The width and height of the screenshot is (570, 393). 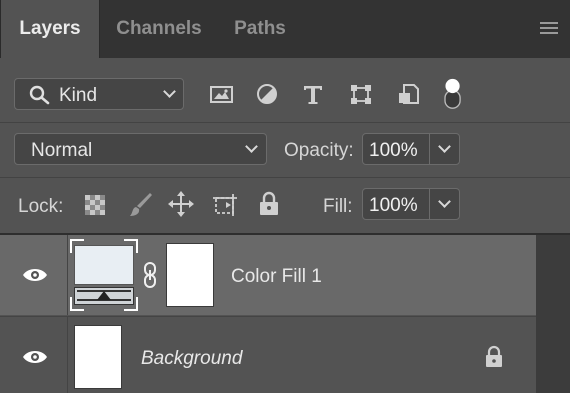 What do you see at coordinates (95, 204) in the screenshot?
I see `lock-transparent-pixels-icon` at bounding box center [95, 204].